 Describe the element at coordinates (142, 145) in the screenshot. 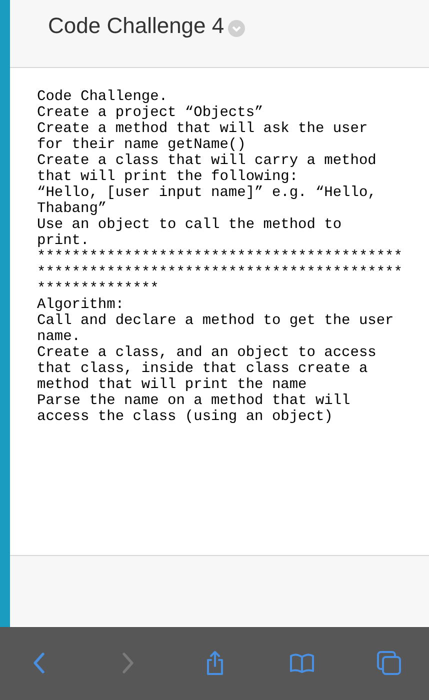

I see `text-line: for their name getName()` at that location.